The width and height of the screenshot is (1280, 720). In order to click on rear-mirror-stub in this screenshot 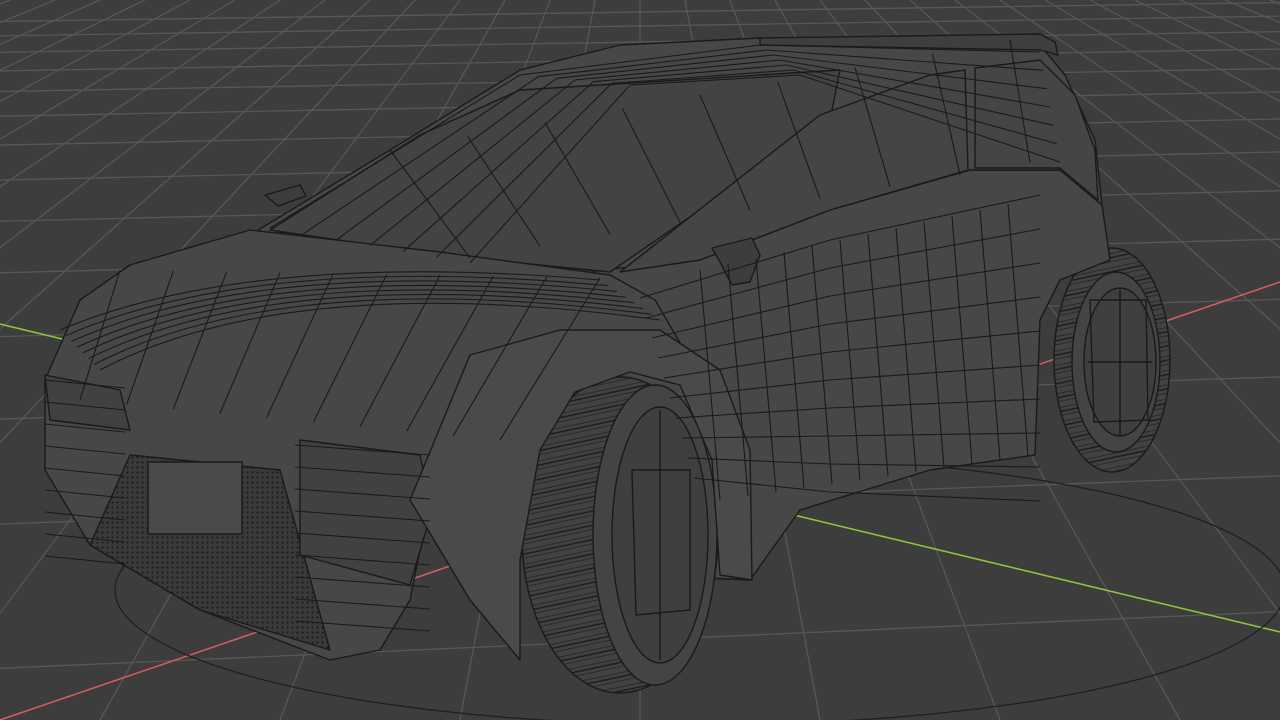, I will do `click(285, 195)`.